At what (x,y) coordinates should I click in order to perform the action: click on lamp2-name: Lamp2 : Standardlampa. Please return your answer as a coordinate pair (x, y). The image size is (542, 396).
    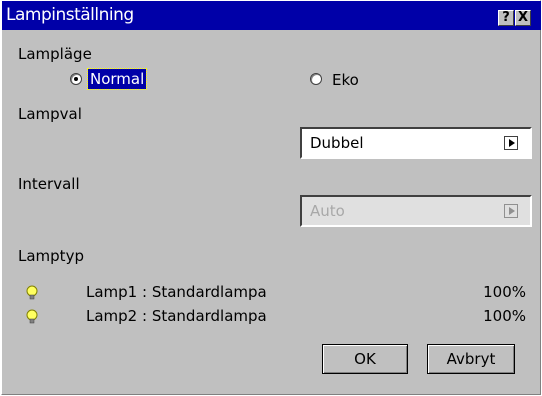
    Looking at the image, I should click on (176, 316).